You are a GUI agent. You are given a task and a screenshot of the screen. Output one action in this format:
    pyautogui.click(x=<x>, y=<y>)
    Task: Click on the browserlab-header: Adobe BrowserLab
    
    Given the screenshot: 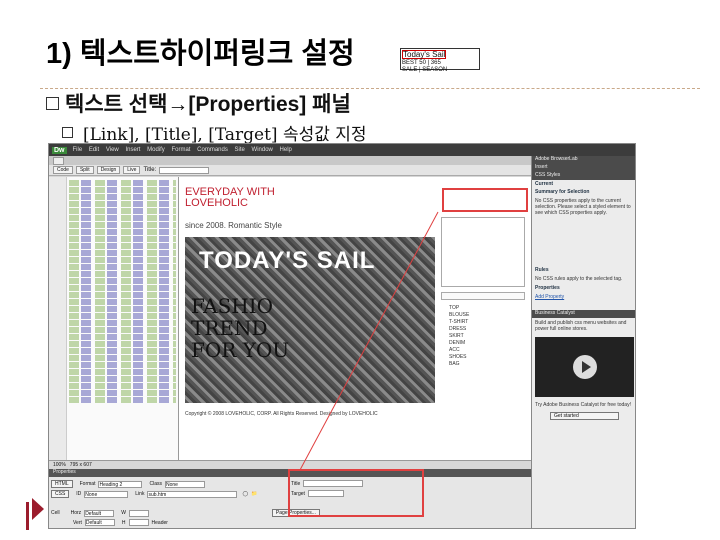 What is the action you would take?
    pyautogui.click(x=583, y=160)
    